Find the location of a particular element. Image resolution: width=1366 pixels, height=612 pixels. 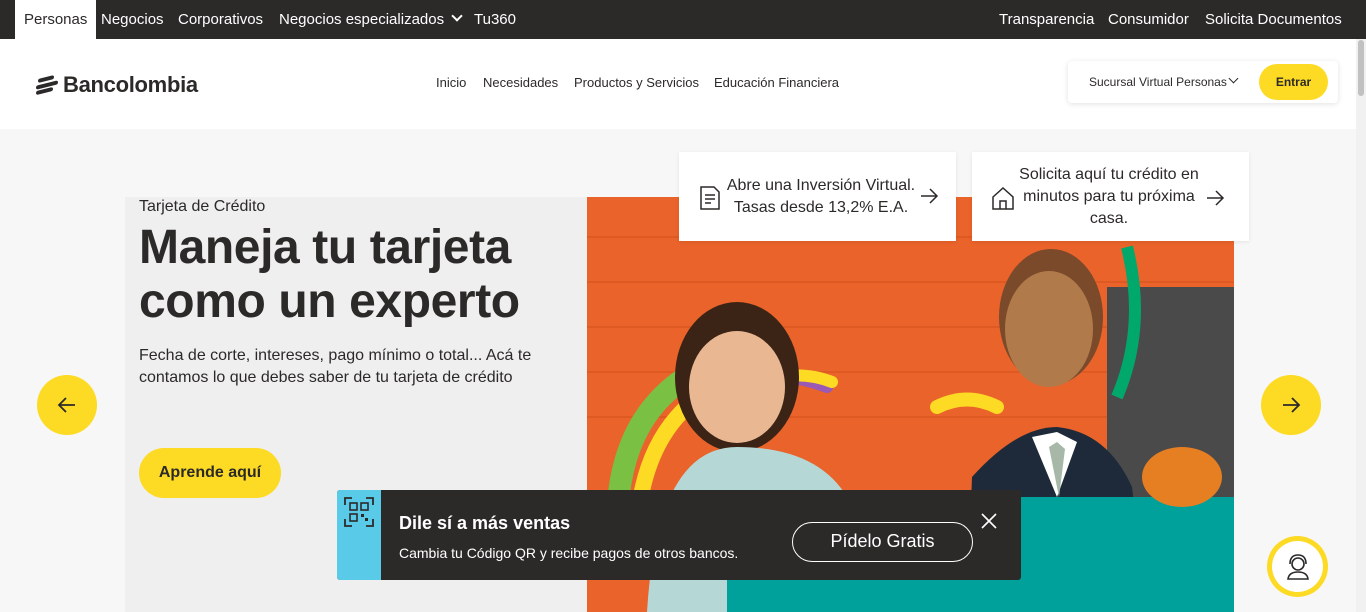

page-scrollbar is located at coordinates (1361, 325).